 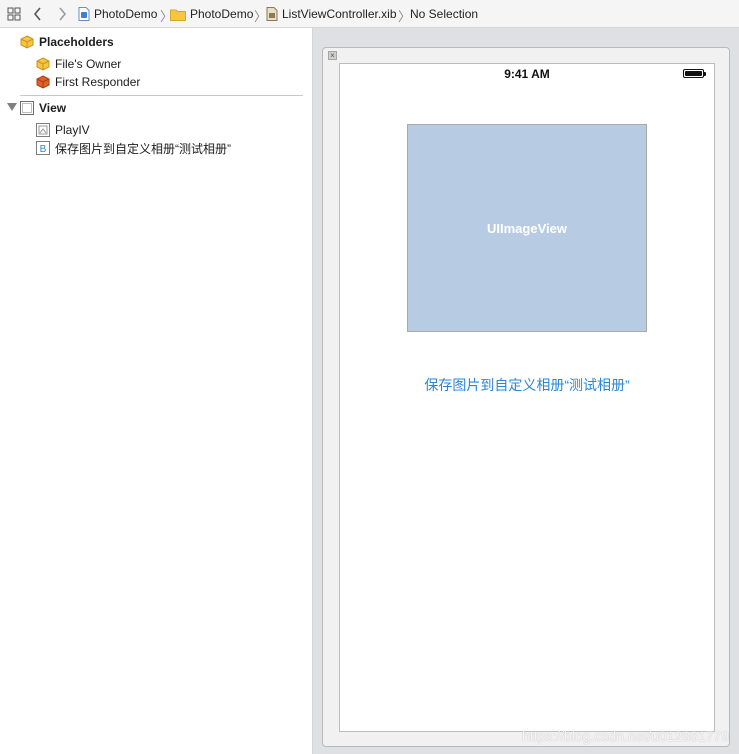 I want to click on breadcrumb-selection: No Selection, so click(x=444, y=14).